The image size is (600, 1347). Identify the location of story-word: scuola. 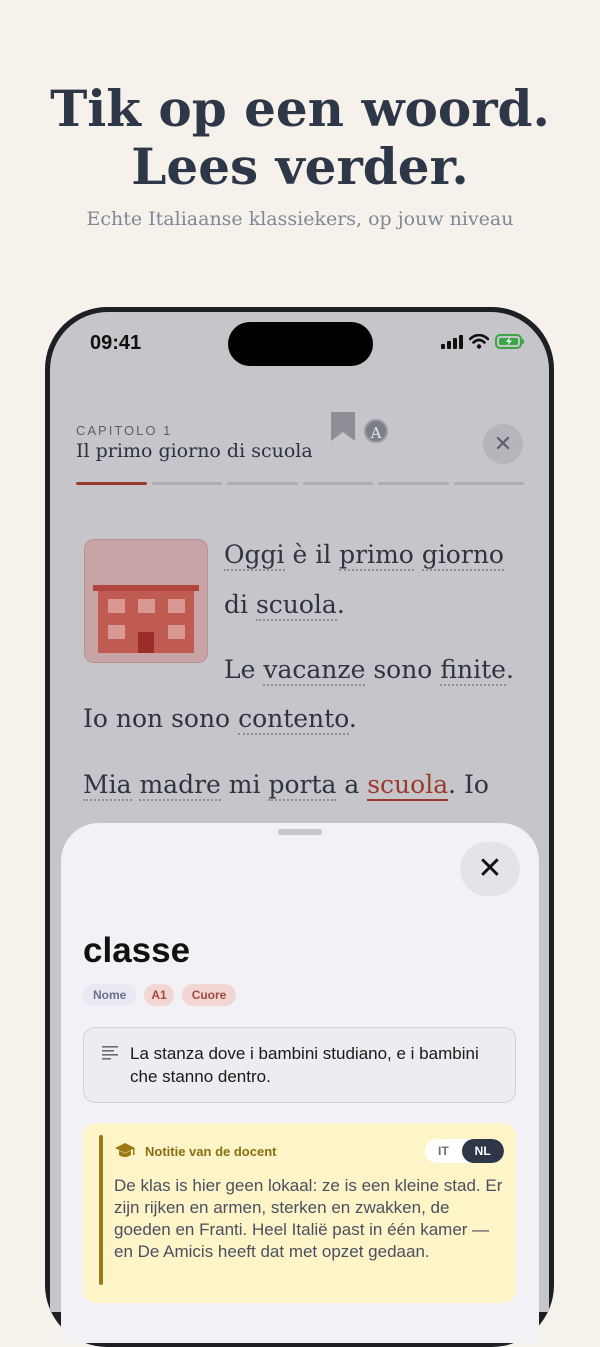
(296, 605).